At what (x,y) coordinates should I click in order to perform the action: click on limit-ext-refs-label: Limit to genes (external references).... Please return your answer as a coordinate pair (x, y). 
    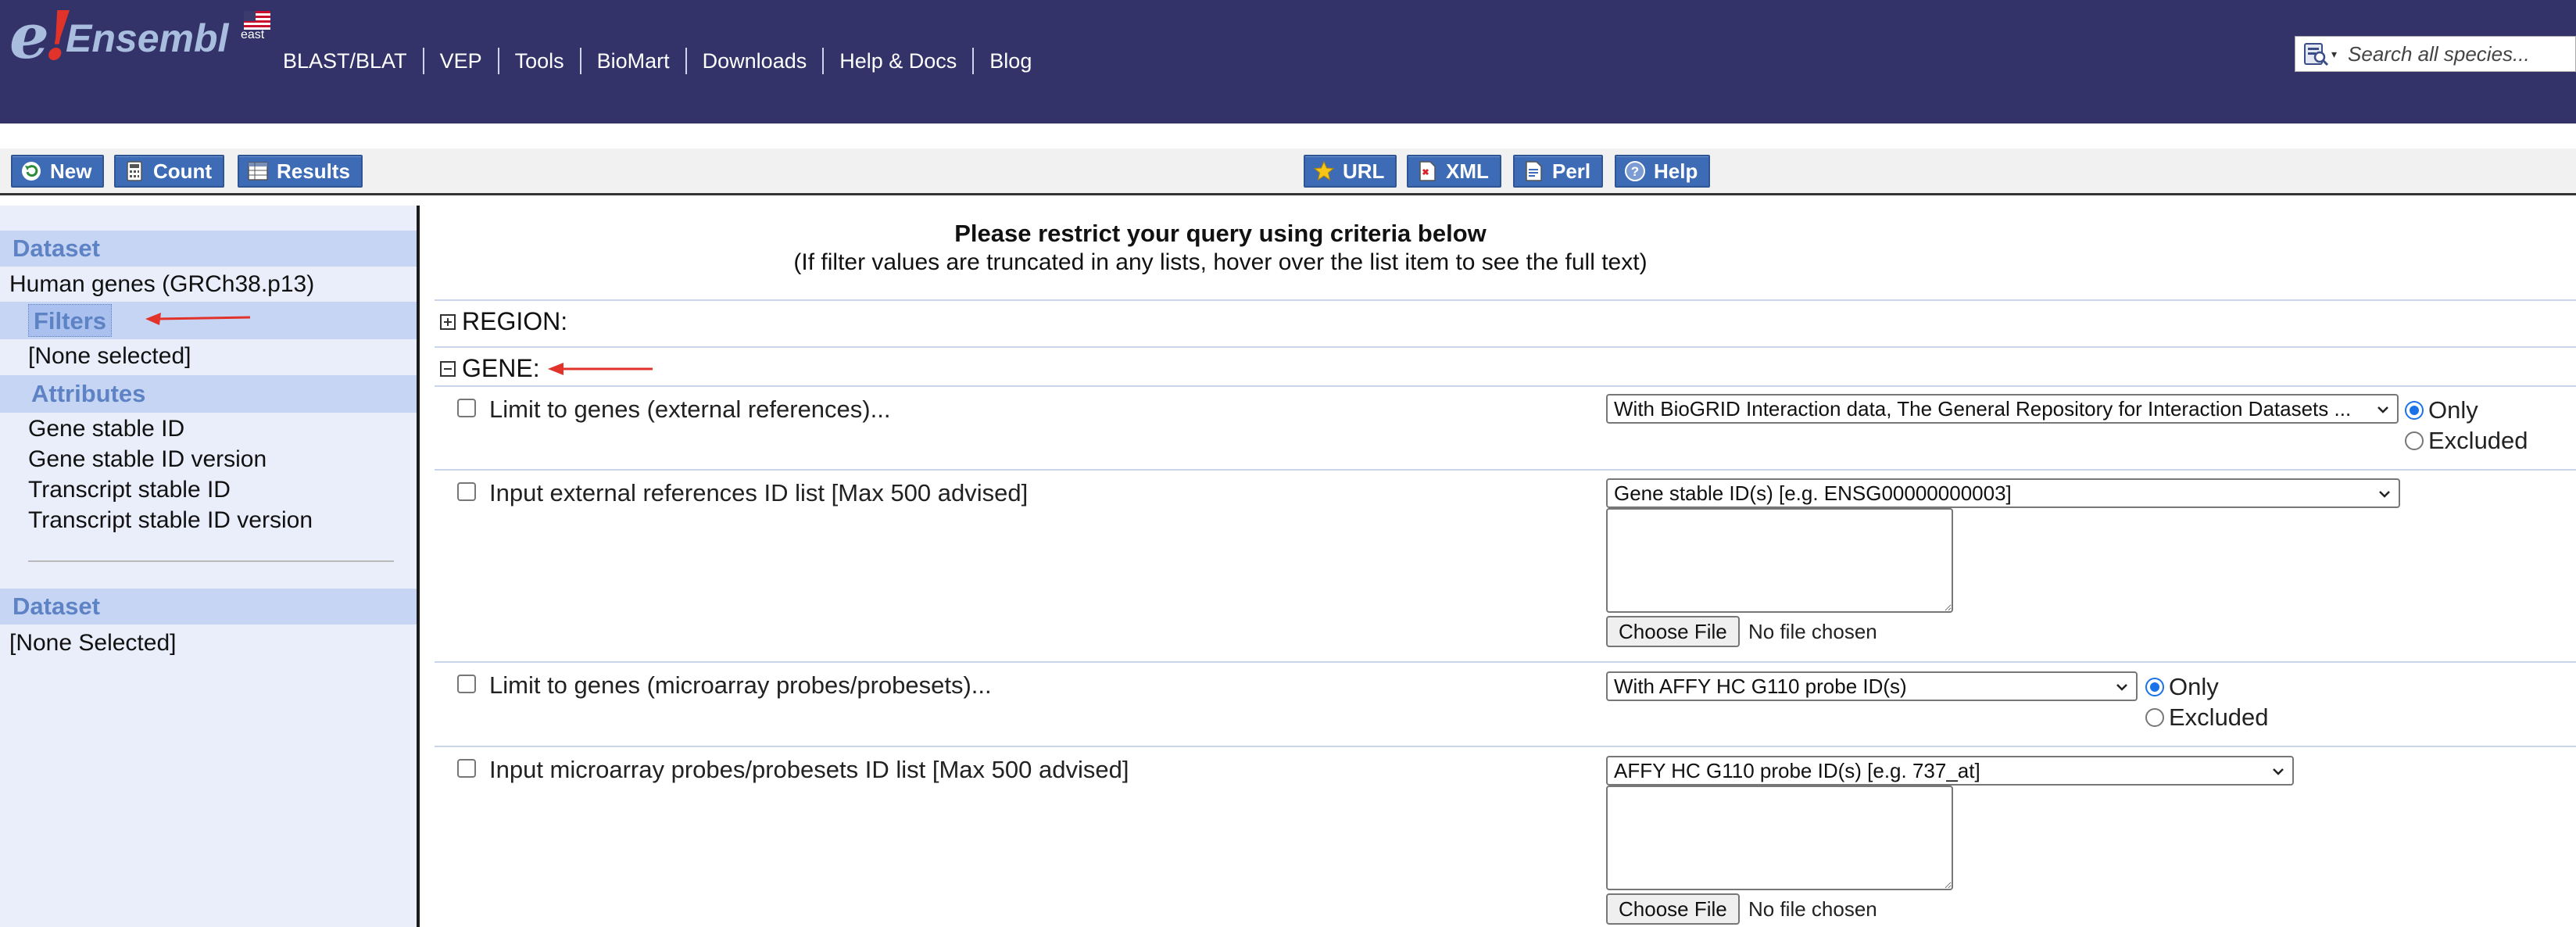
    Looking at the image, I should click on (690, 409).